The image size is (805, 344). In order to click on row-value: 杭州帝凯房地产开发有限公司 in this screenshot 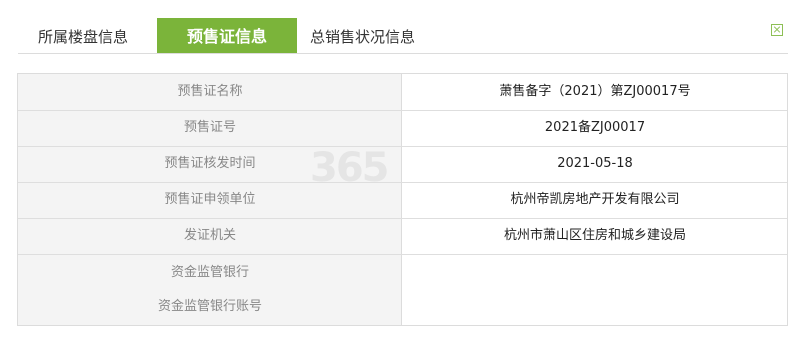, I will do `click(595, 199)`.